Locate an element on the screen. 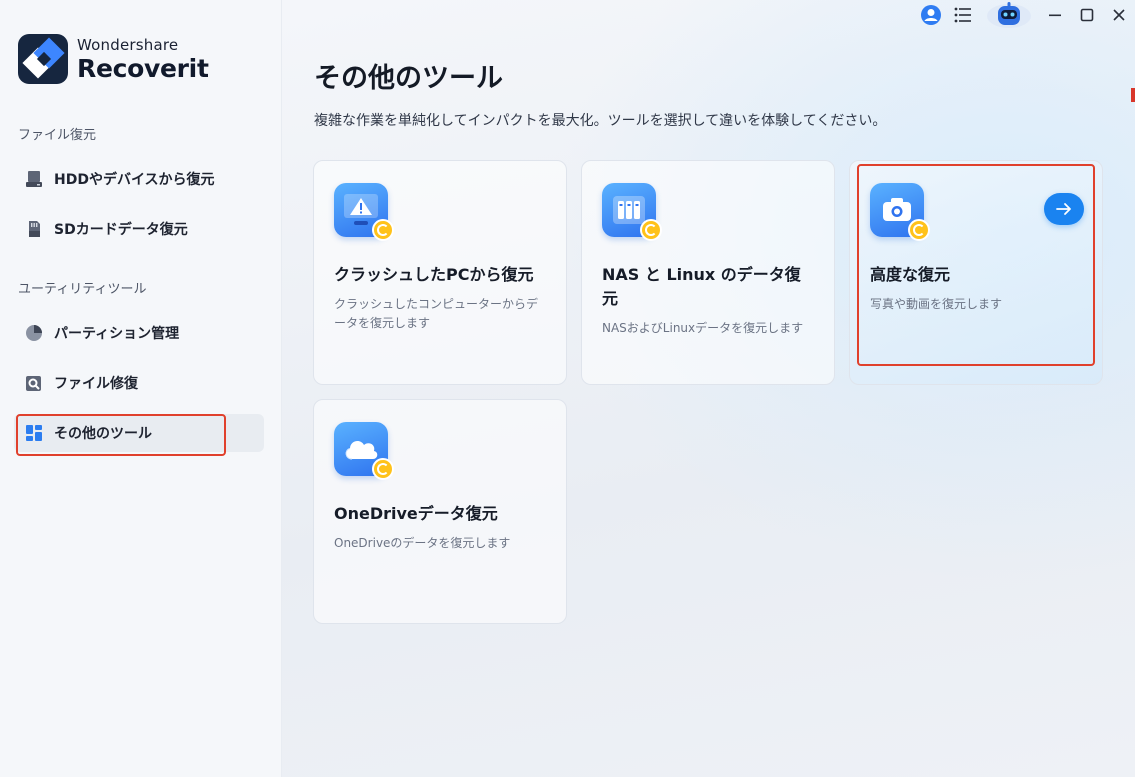  section-label-utilities: ユーティリティツール is located at coordinates (82, 289).